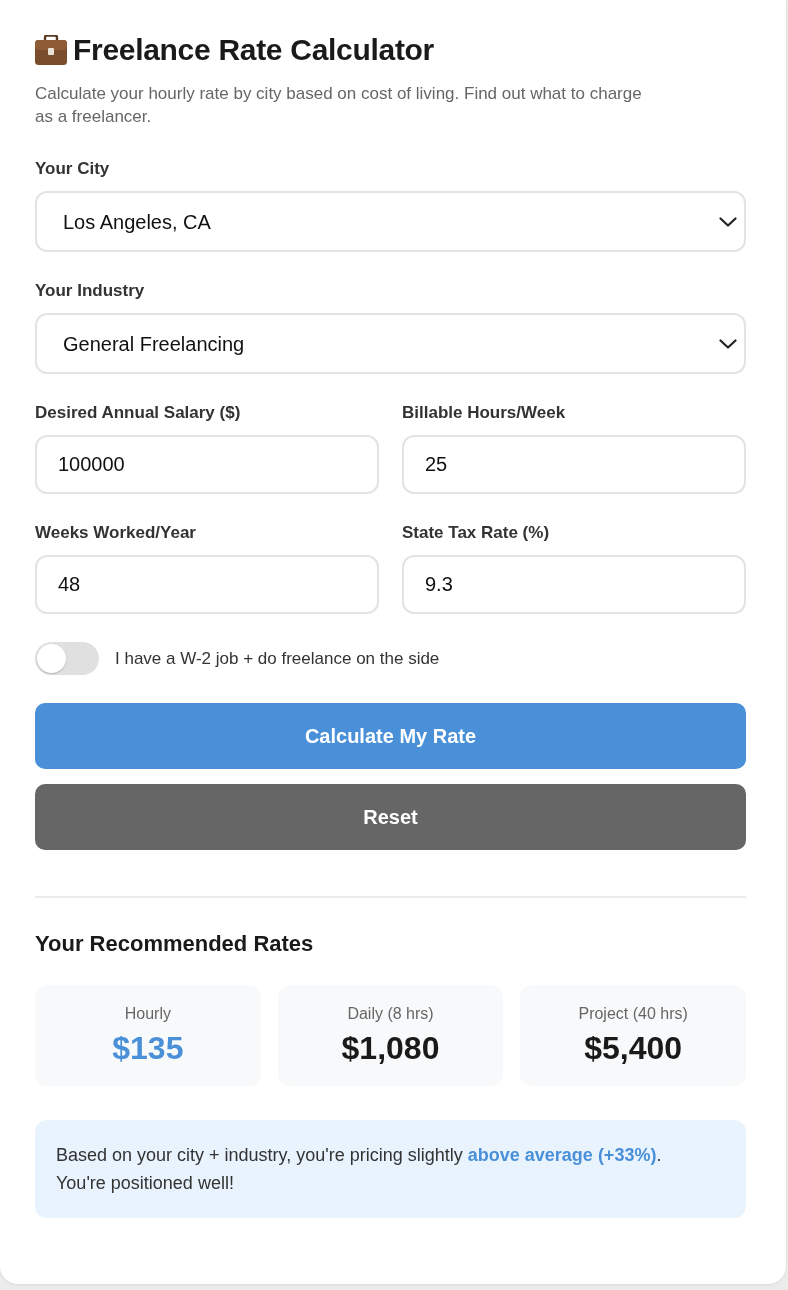 The height and width of the screenshot is (1290, 788). I want to click on rate-label: Hourly, so click(147, 1014).